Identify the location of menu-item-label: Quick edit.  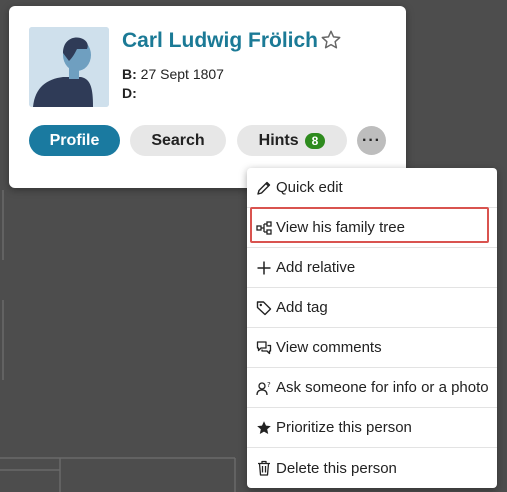
(309, 187).